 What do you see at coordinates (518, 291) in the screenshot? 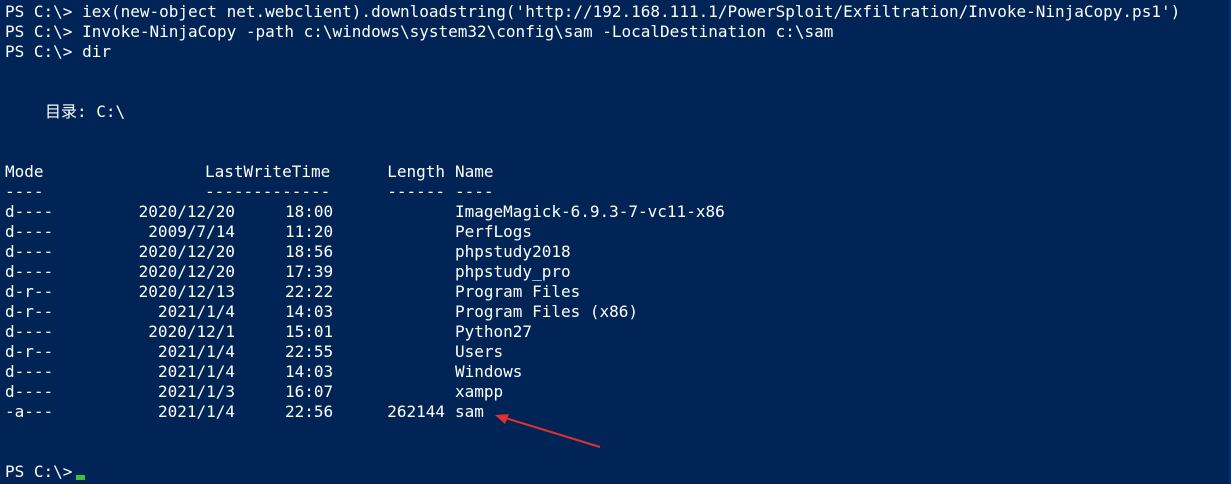
I see `row-name: Program Files` at bounding box center [518, 291].